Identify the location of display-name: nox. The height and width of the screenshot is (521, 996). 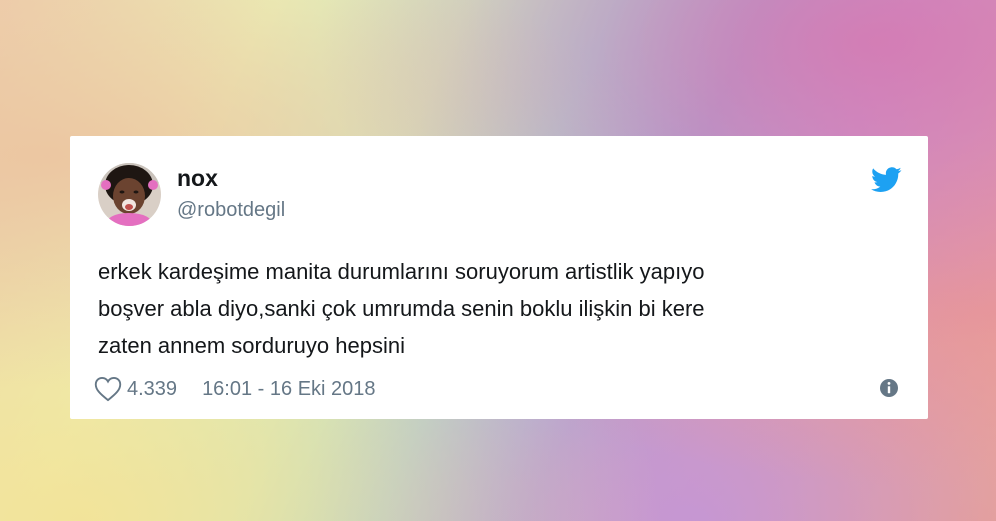
(197, 178).